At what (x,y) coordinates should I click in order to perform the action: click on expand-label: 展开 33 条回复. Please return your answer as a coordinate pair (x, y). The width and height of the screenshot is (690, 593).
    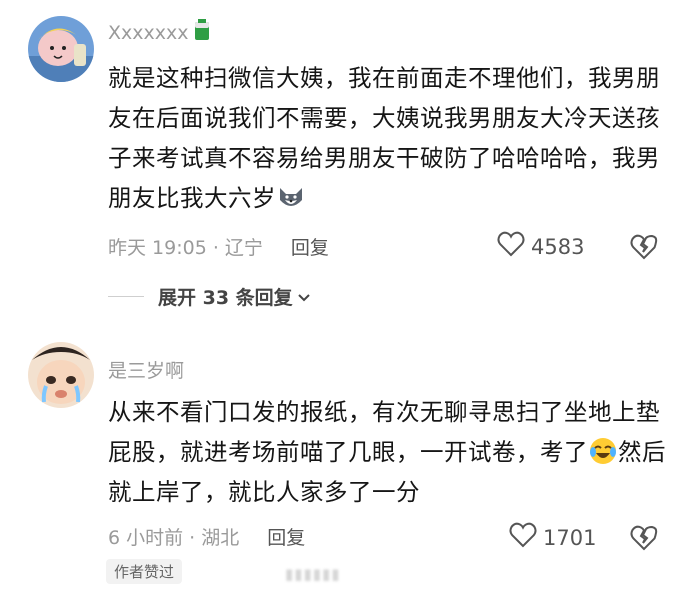
    Looking at the image, I should click on (225, 298).